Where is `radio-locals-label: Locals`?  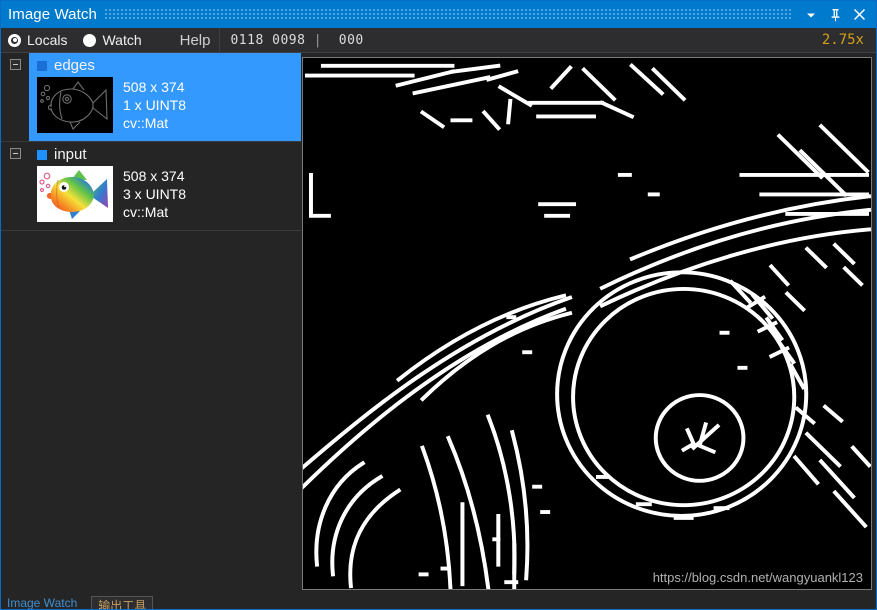
radio-locals-label: Locals is located at coordinates (47, 40).